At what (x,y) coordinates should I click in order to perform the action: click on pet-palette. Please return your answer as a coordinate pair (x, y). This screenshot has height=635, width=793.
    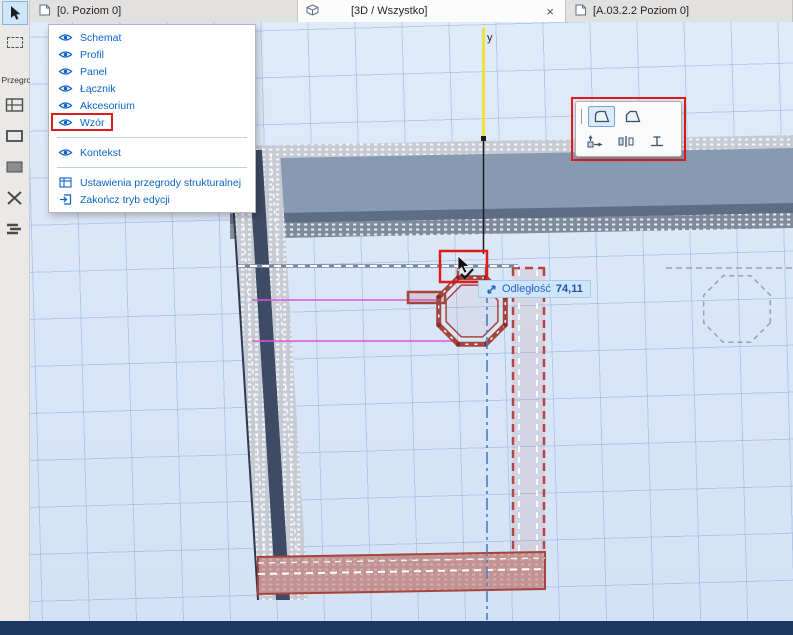
    Looking at the image, I should click on (628, 129).